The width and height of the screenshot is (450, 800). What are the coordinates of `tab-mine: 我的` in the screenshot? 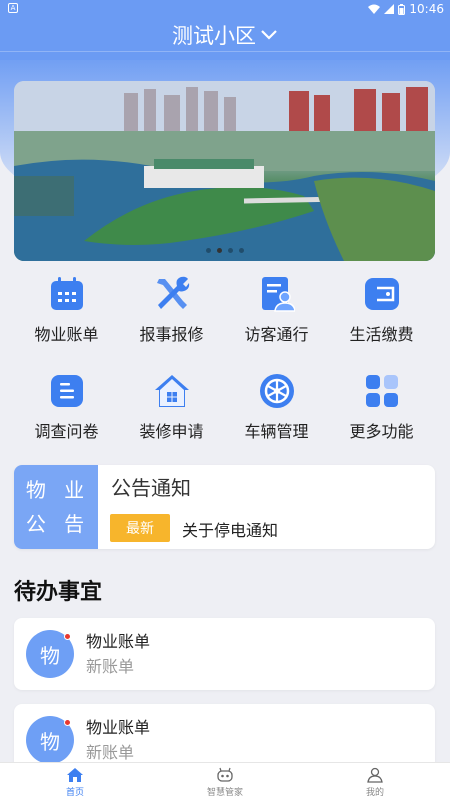 It's located at (375, 781).